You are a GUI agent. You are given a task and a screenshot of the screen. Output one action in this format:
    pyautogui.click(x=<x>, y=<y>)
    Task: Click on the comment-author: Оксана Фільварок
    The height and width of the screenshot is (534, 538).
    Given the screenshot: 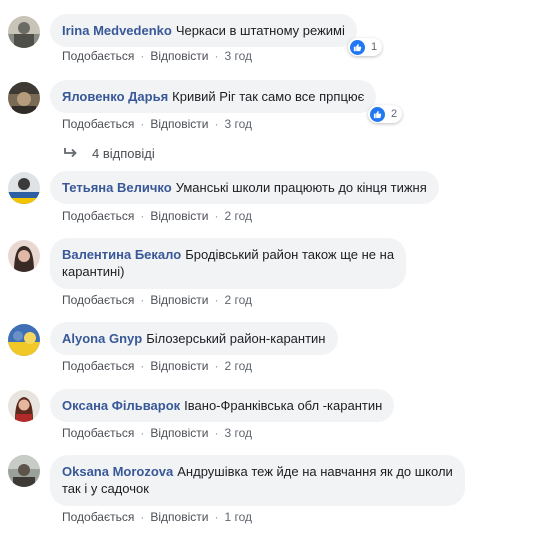 What is the action you would take?
    pyautogui.click(x=121, y=405)
    